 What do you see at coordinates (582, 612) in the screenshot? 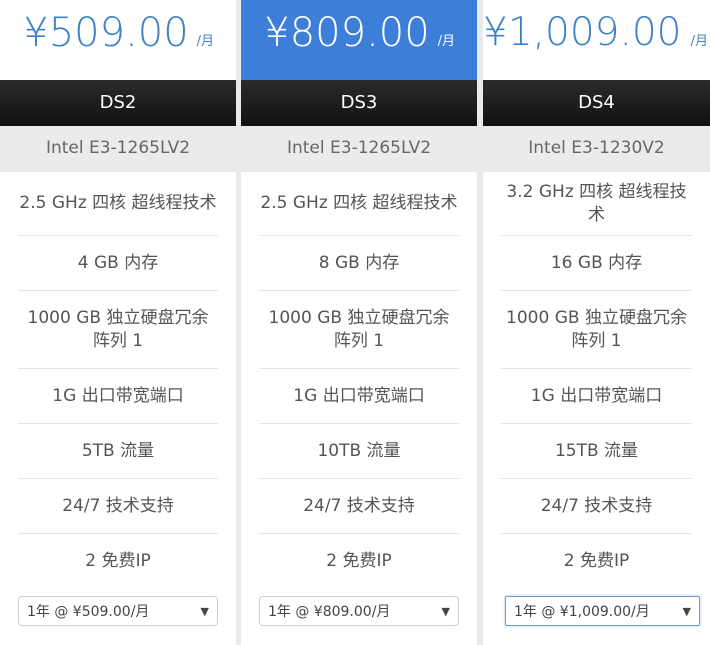
I see `select-value: 1年 @ ¥1,009.00/月` at bounding box center [582, 612].